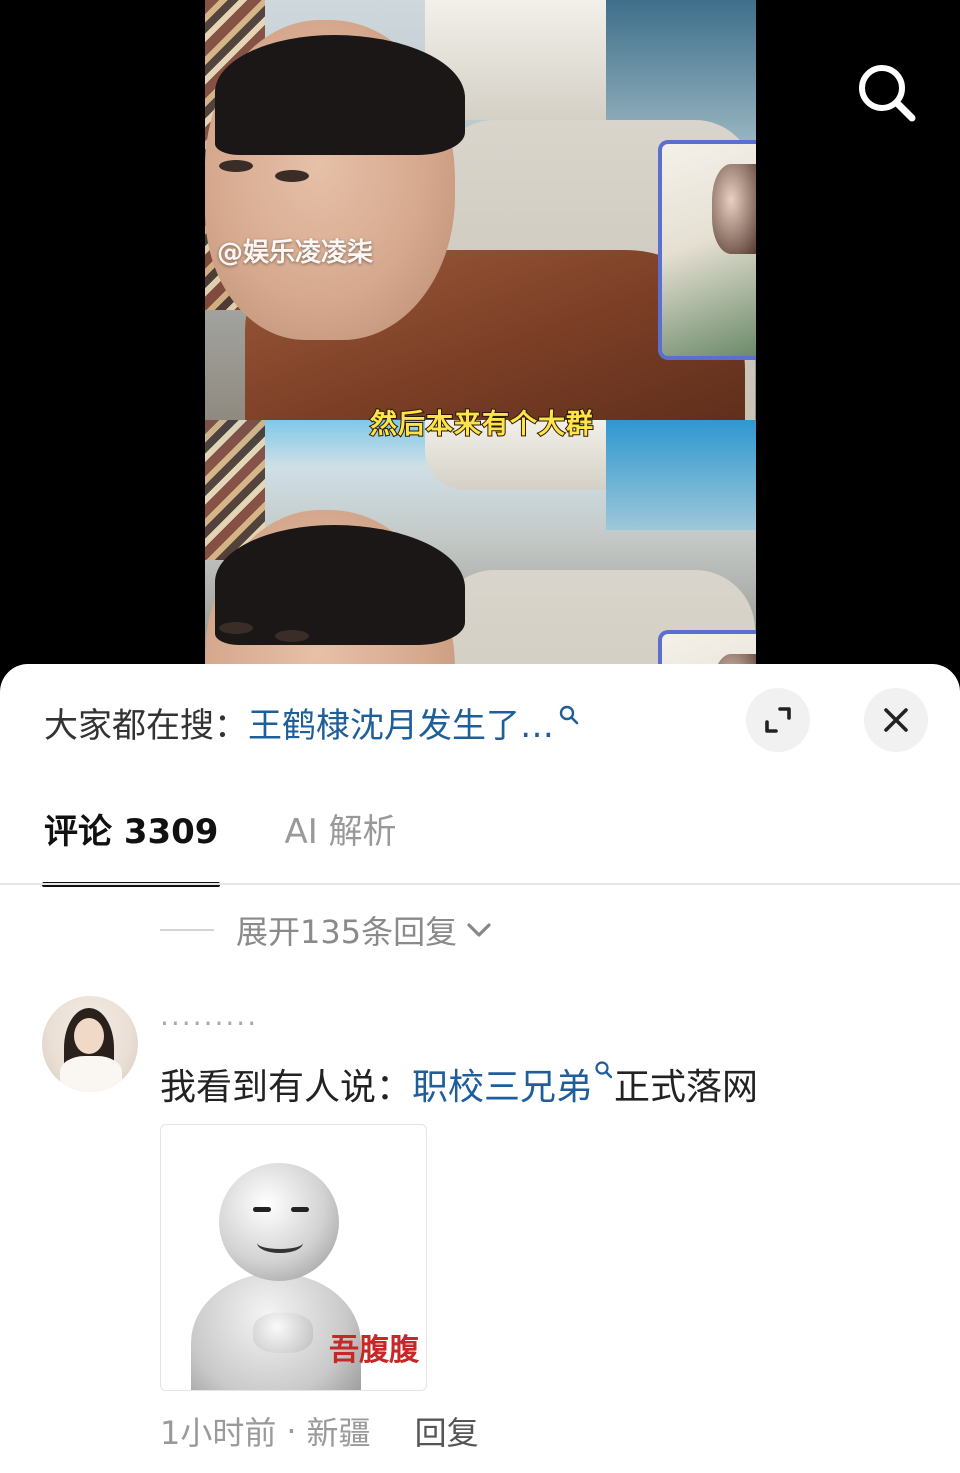  I want to click on close-sheet-button, so click(896, 720).